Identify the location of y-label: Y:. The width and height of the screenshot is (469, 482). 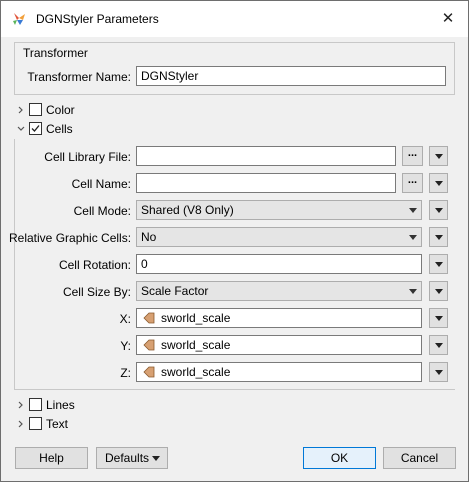
(125, 346).